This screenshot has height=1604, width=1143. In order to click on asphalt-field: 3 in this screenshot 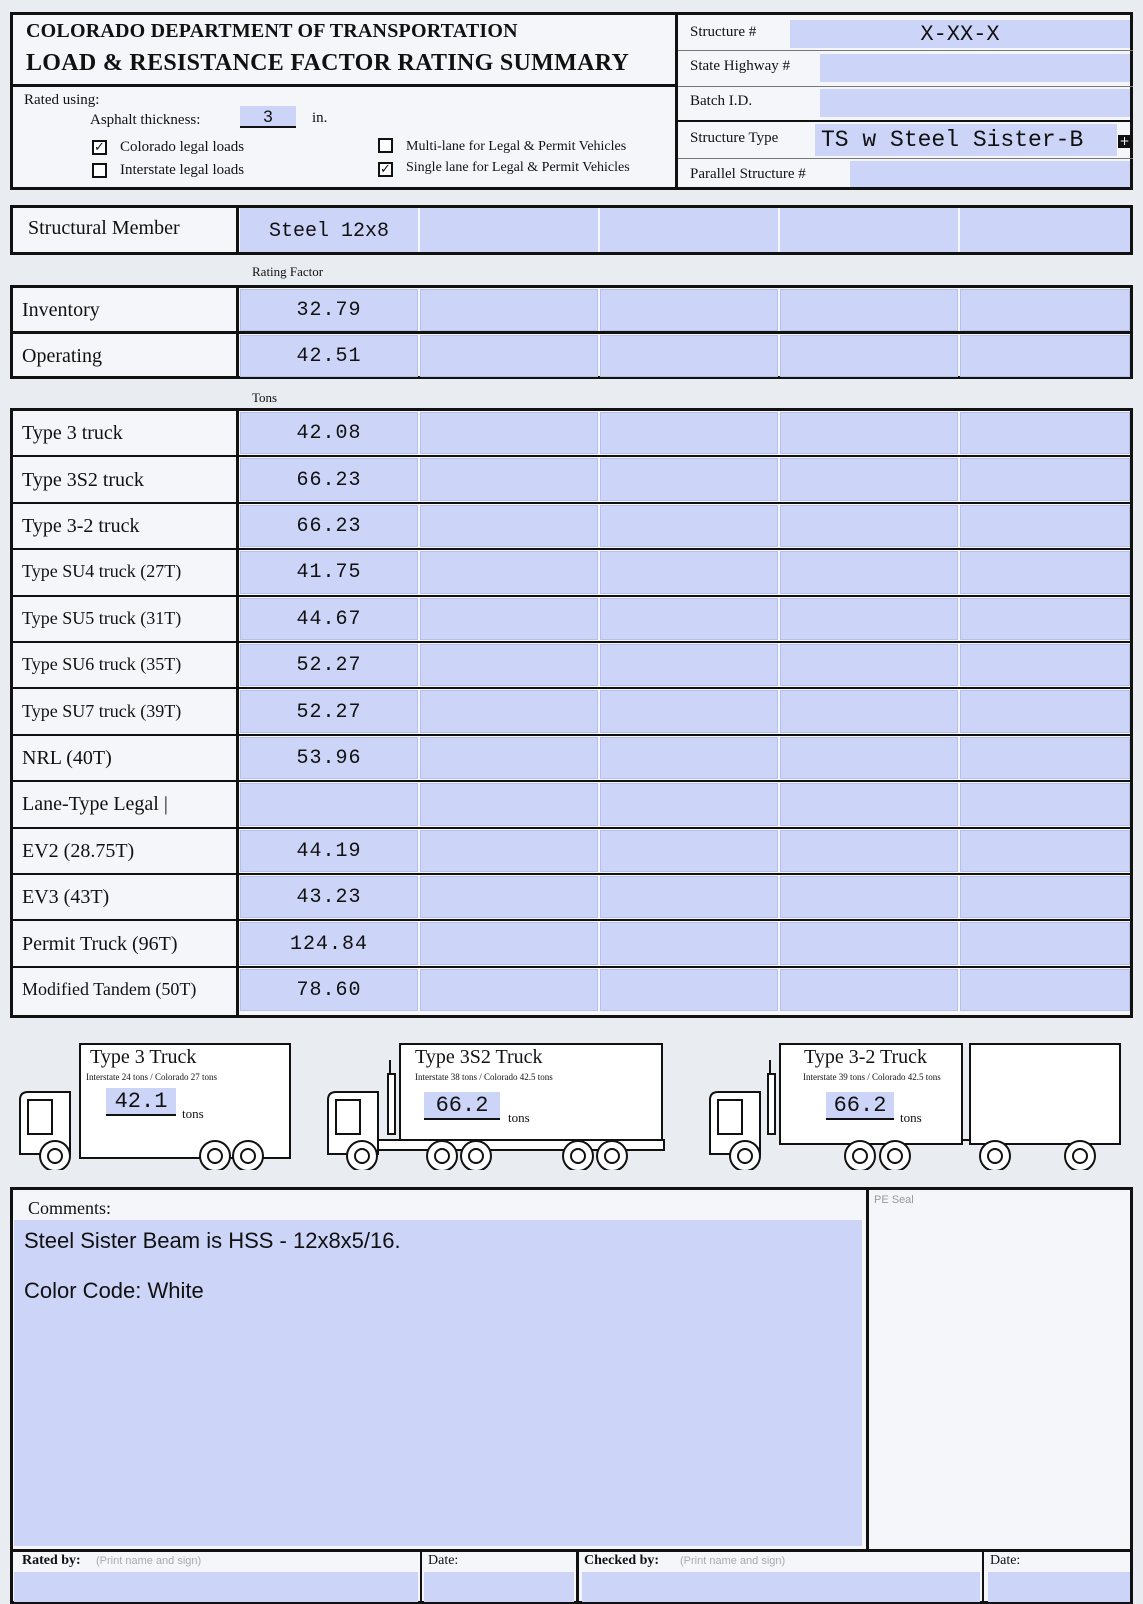, I will do `click(268, 117)`.